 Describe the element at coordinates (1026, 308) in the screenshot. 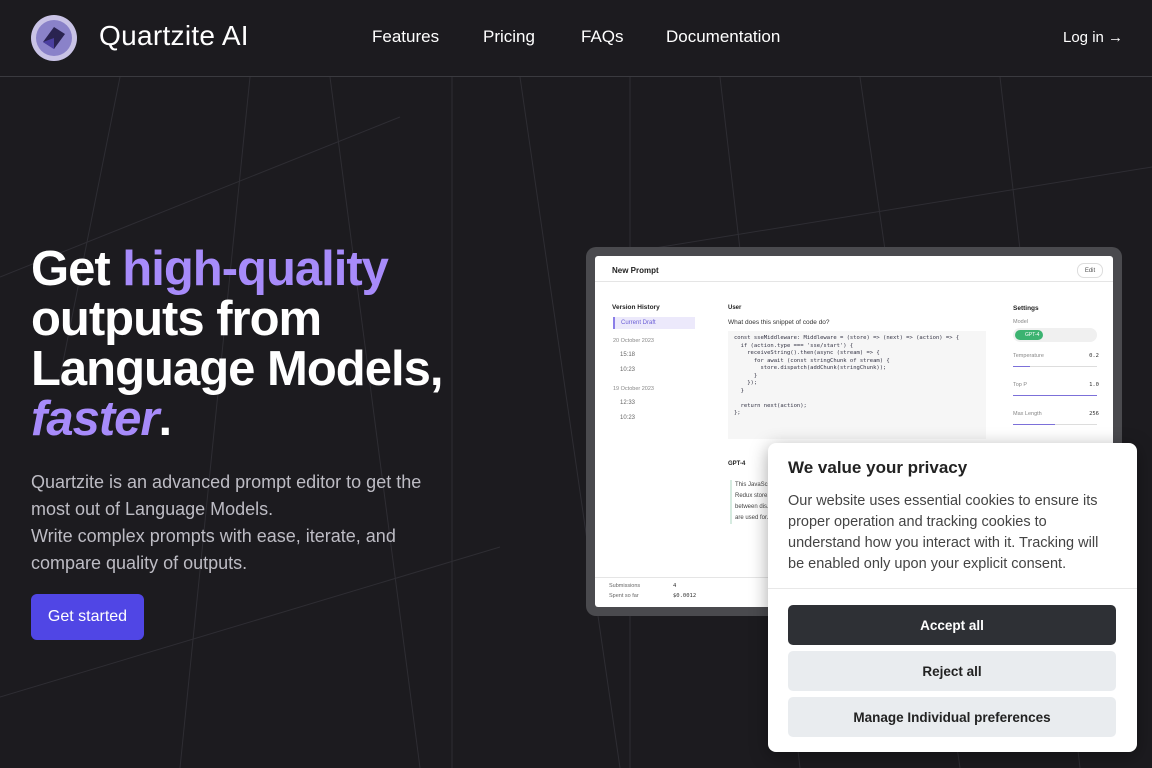

I see `settings-title: Settings` at that location.